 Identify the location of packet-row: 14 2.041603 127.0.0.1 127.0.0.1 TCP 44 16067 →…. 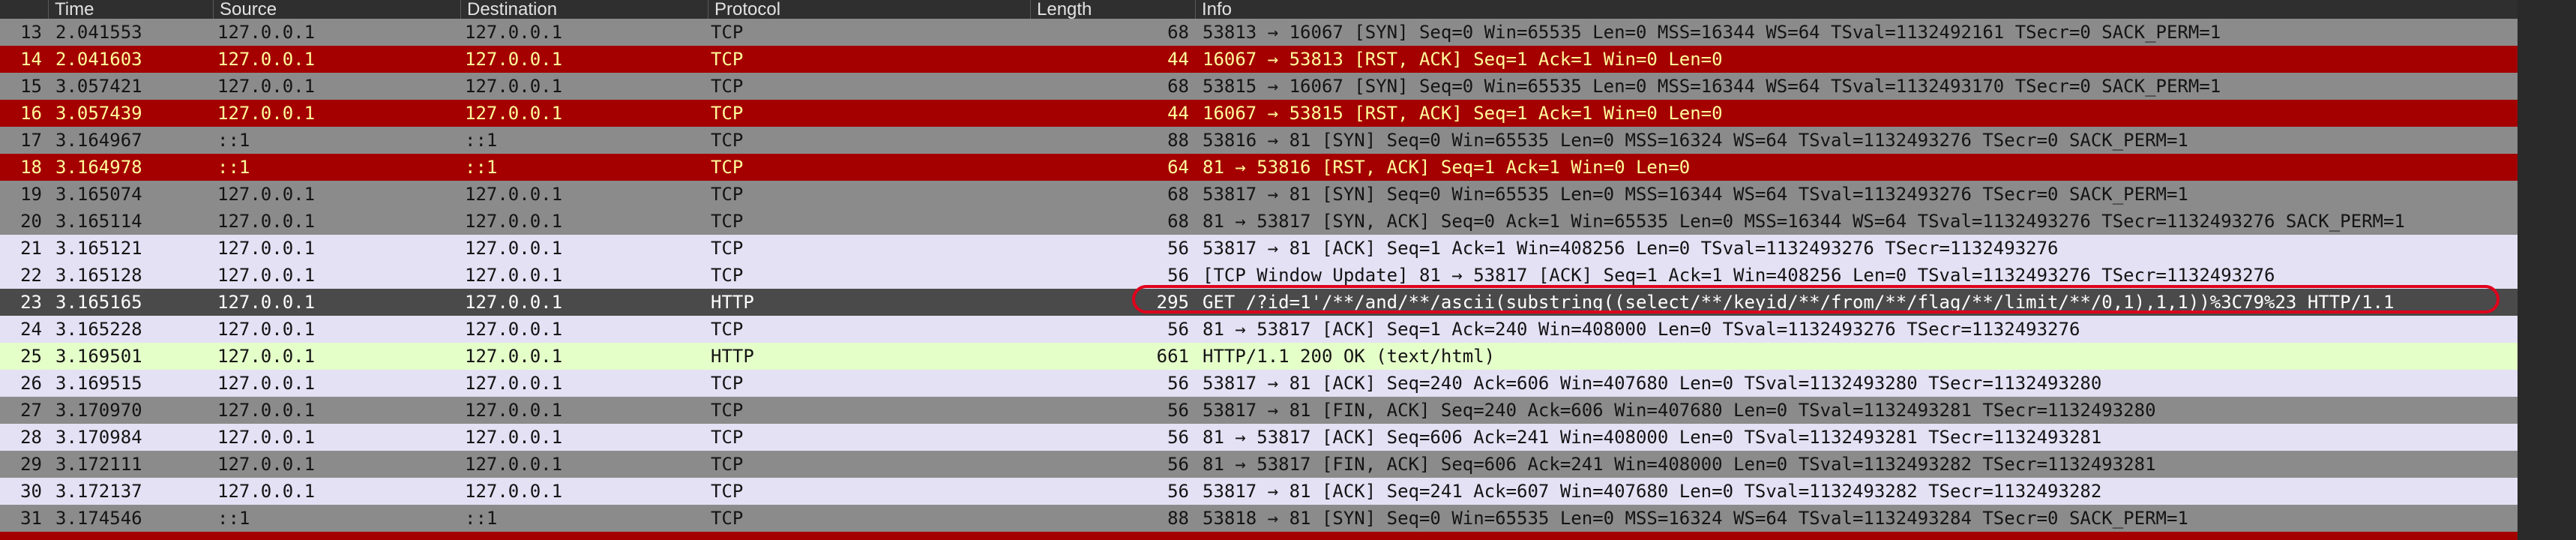
(1259, 59).